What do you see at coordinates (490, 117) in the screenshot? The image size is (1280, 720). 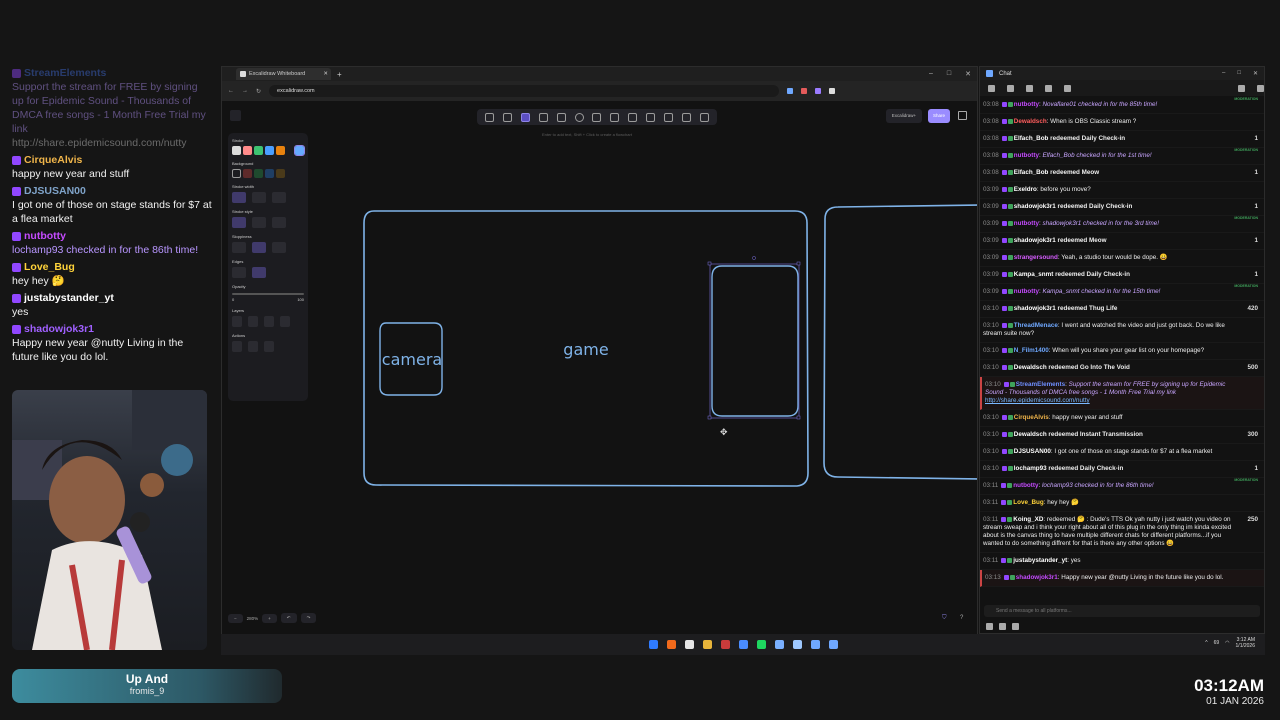 I see `lock-tool-icon` at bounding box center [490, 117].